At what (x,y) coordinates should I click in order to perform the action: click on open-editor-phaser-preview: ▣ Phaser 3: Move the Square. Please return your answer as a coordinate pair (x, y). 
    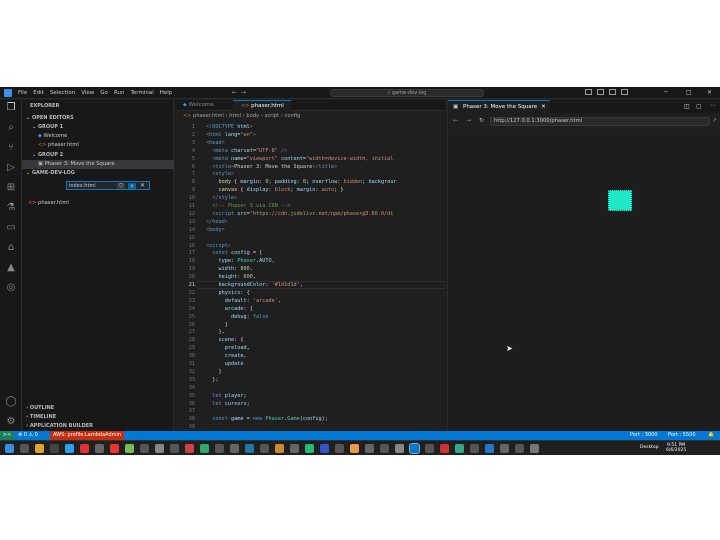
    Looking at the image, I should click on (76, 164).